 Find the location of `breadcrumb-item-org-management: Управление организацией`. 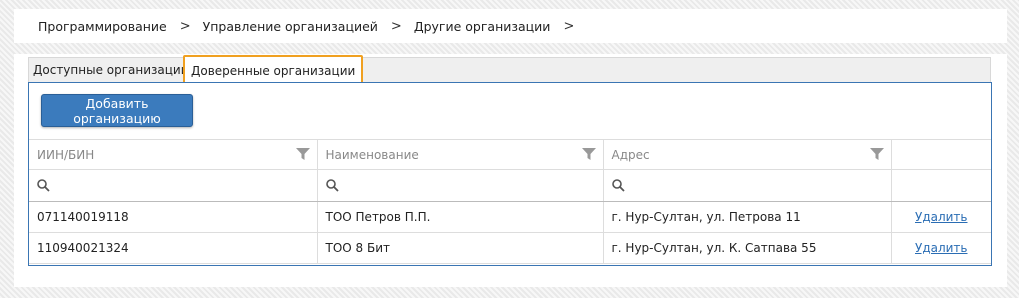

breadcrumb-item-org-management: Управление организацией is located at coordinates (290, 26).